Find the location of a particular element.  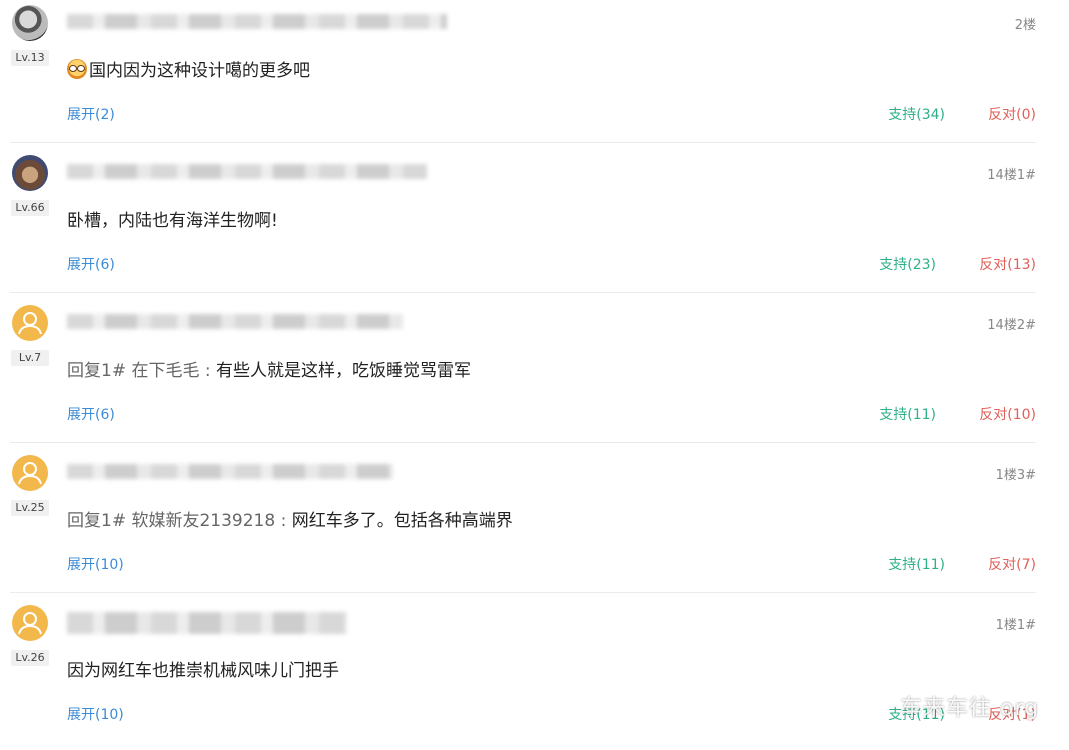

floor-number: 14楼1# is located at coordinates (1011, 175).